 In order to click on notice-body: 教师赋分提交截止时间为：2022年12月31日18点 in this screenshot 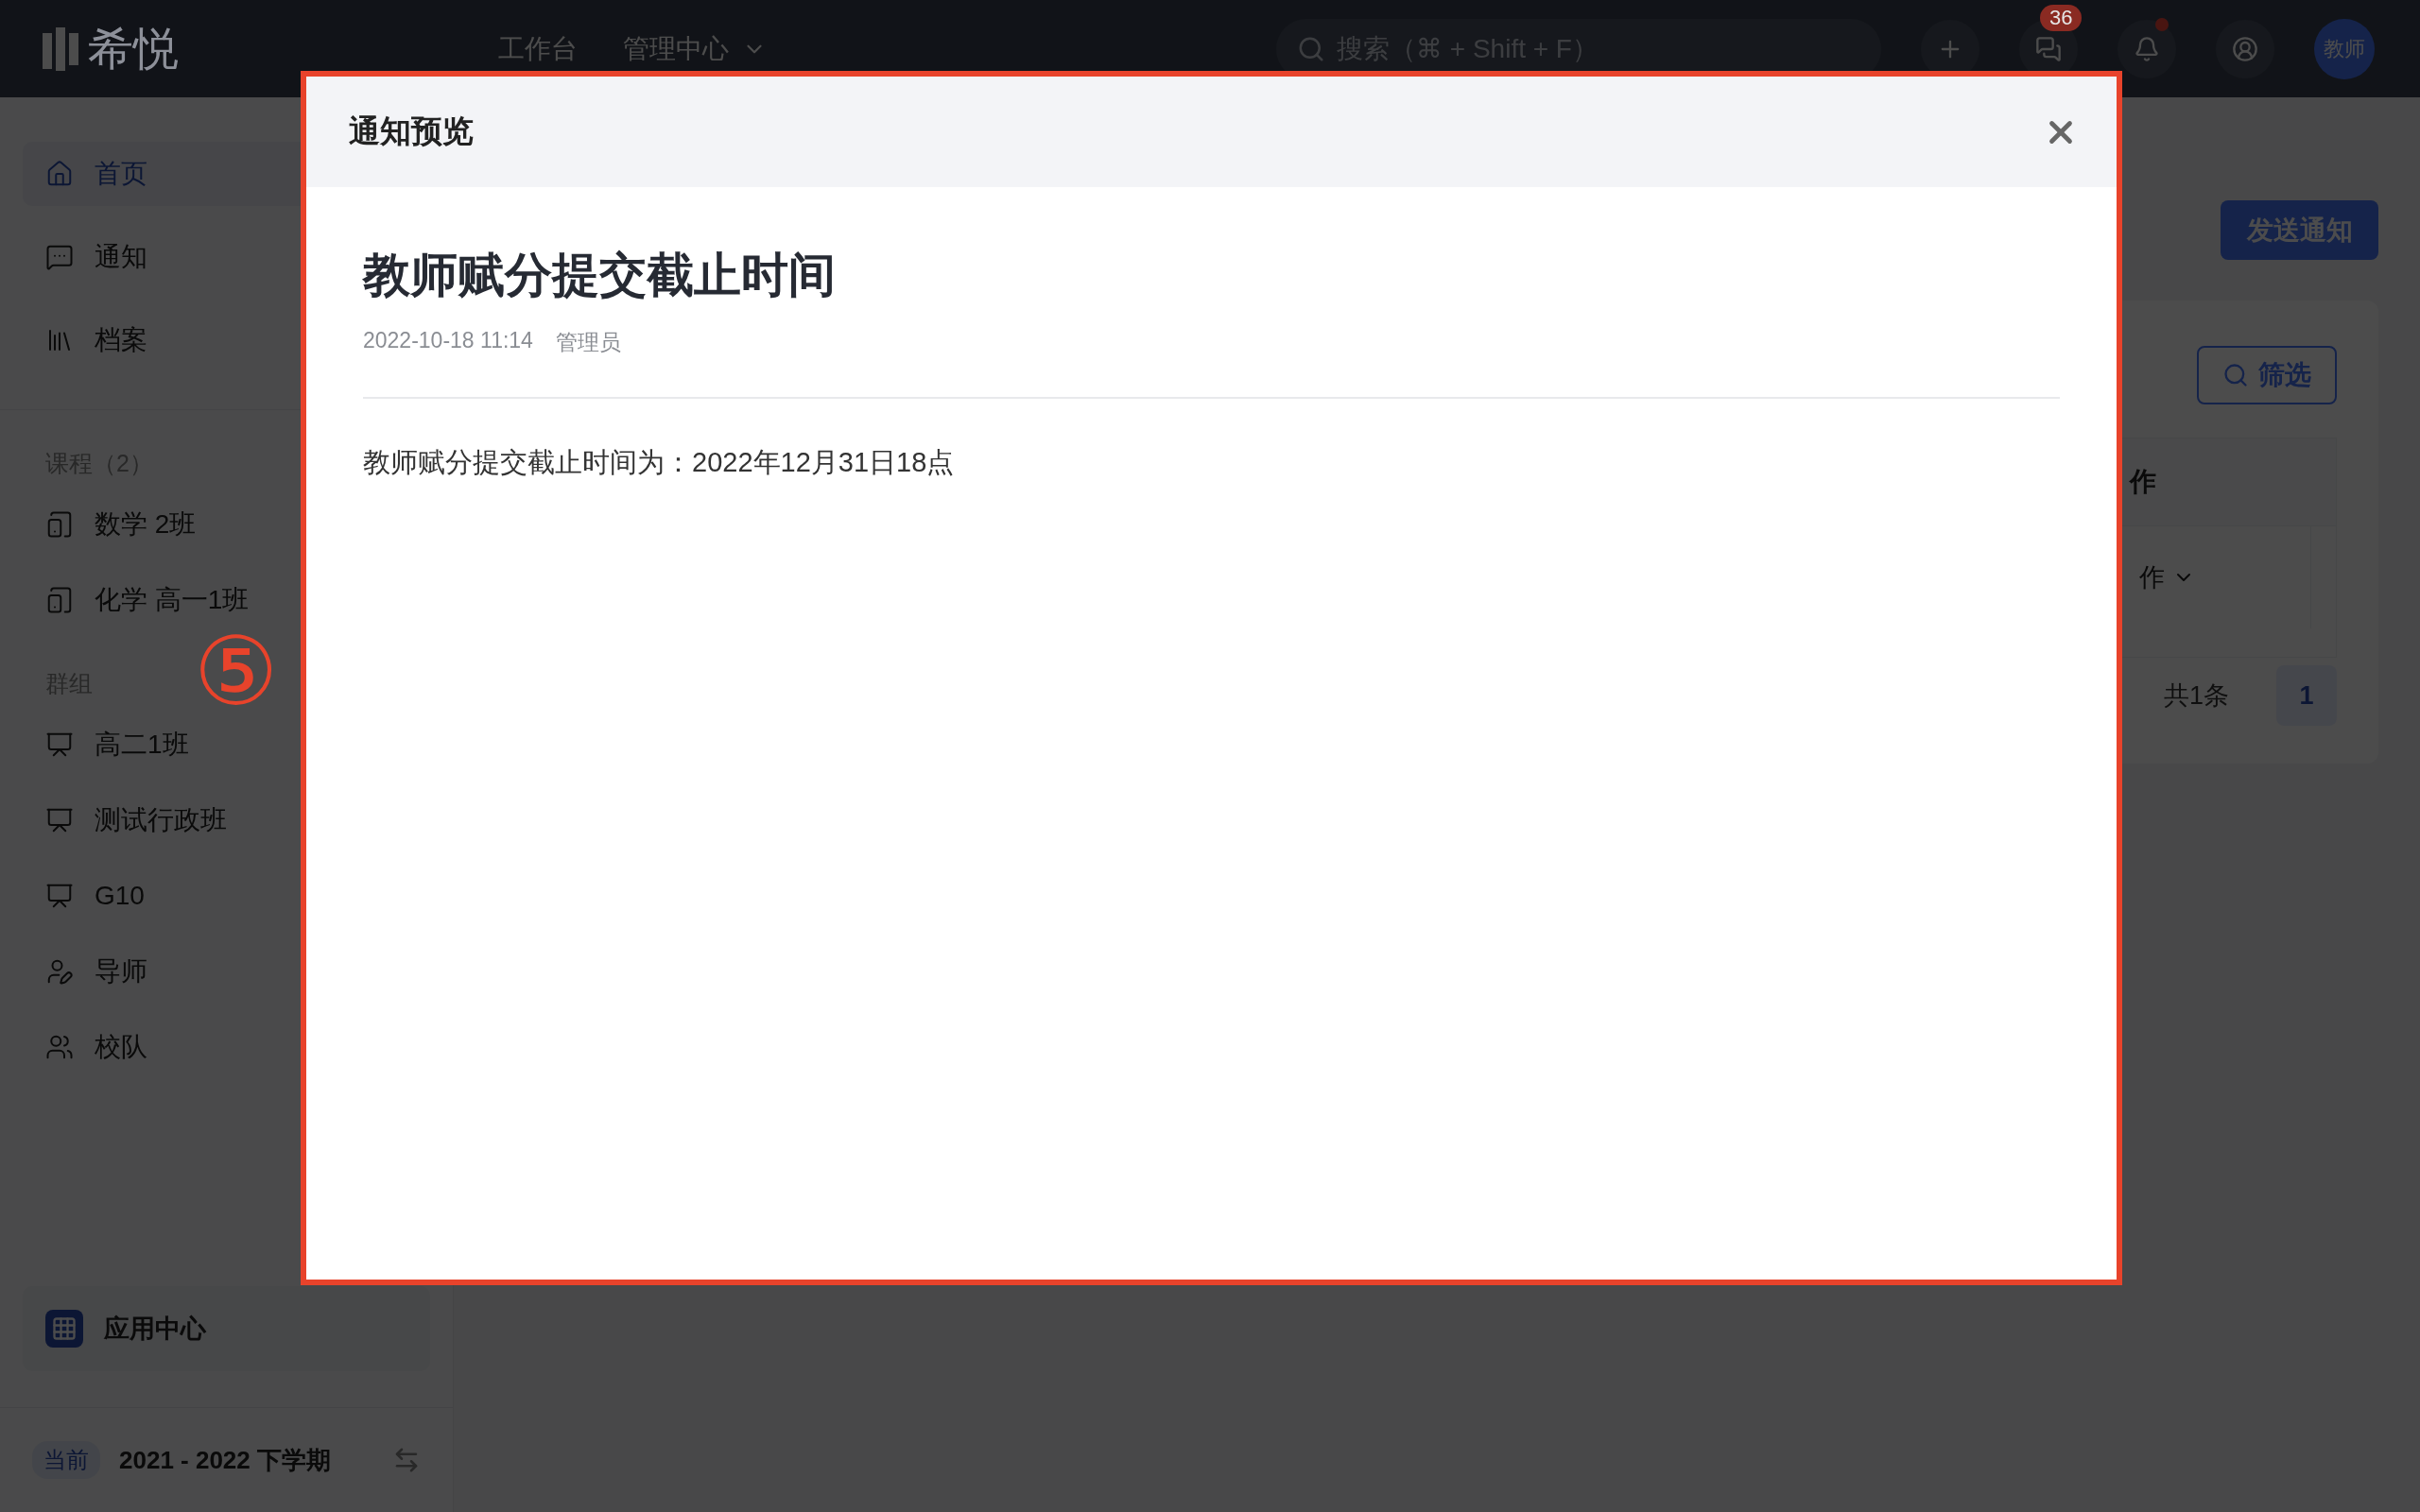, I will do `click(659, 462)`.